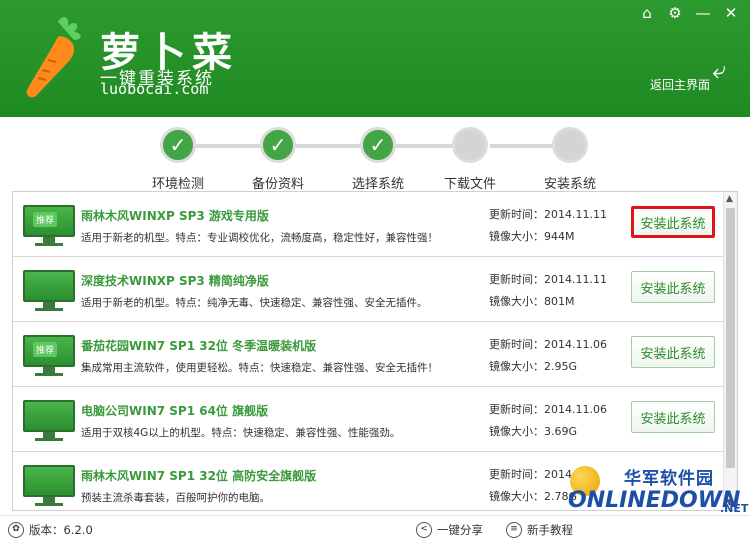  What do you see at coordinates (675, 13) in the screenshot?
I see `gear-icon: ⚙` at bounding box center [675, 13].